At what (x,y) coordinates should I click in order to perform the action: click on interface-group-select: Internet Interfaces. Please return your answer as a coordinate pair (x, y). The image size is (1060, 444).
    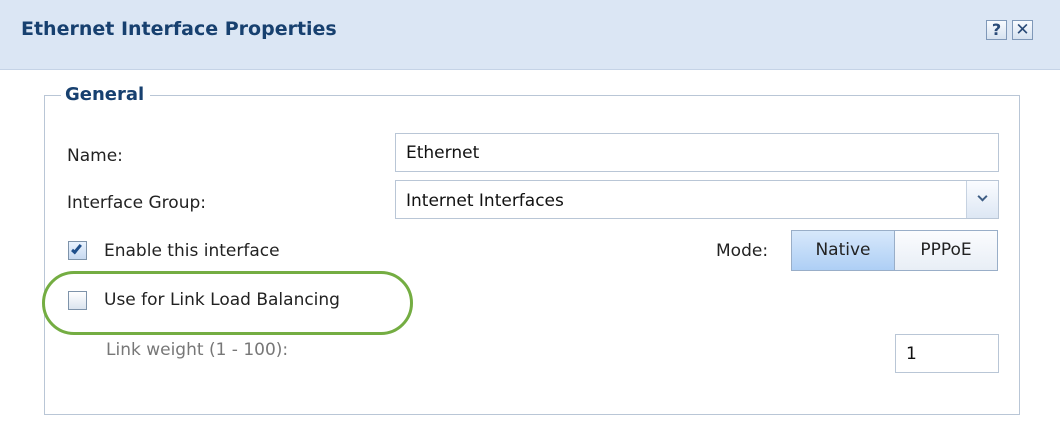
    Looking at the image, I should click on (697, 199).